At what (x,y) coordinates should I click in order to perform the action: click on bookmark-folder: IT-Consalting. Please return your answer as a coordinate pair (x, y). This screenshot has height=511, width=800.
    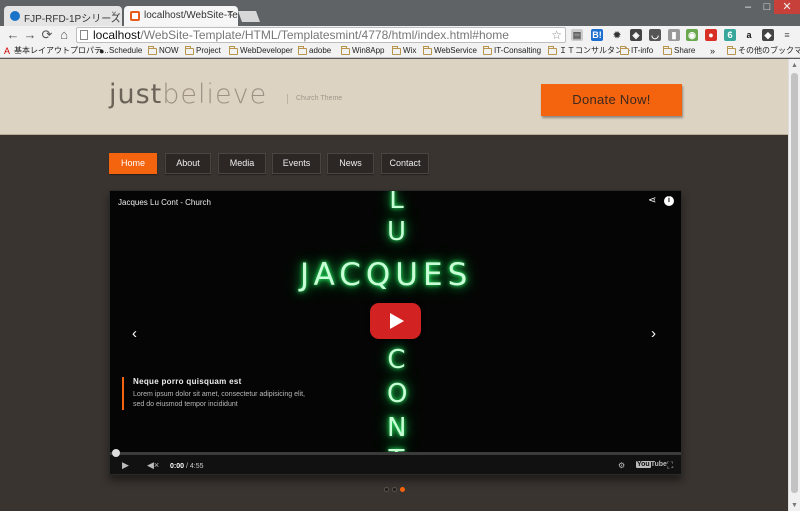
    Looking at the image, I should click on (512, 51).